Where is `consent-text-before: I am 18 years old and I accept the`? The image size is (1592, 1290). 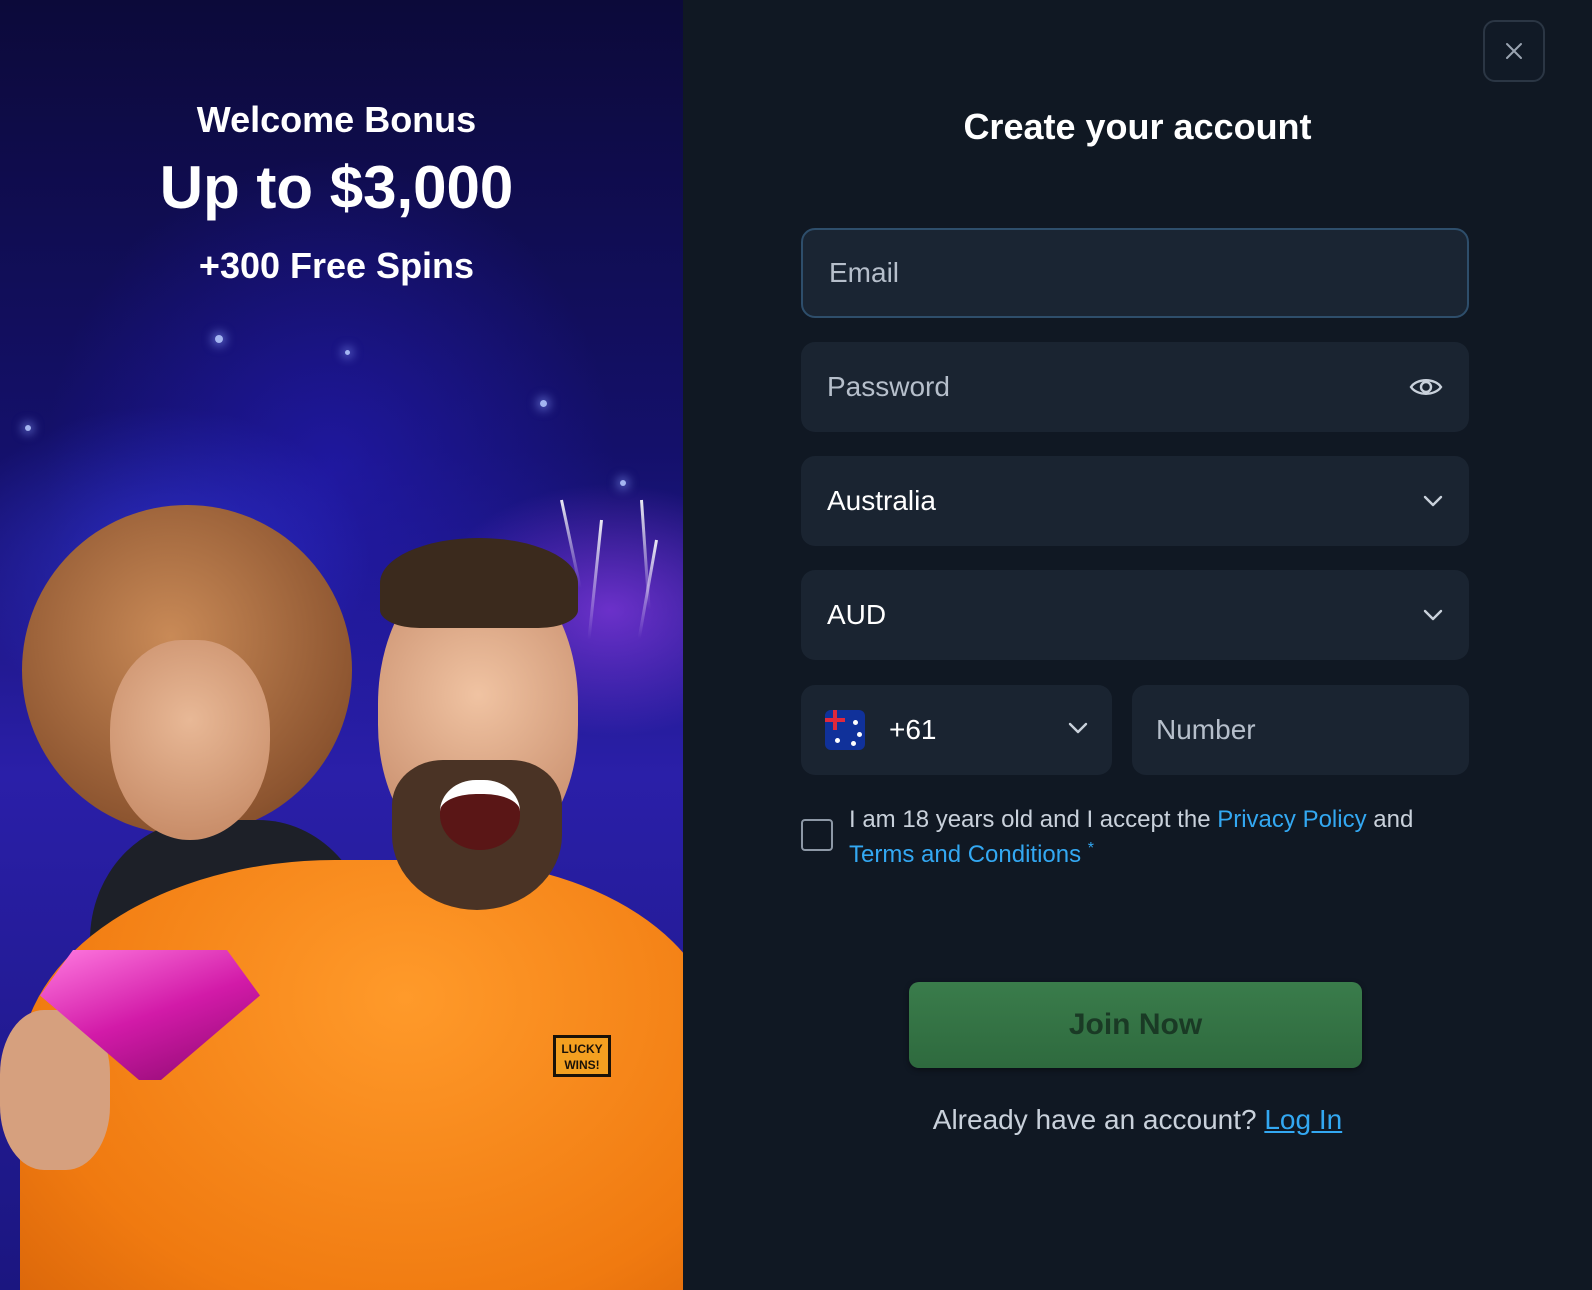
consent-text-before: I am 18 years old and I accept the is located at coordinates (1033, 819).